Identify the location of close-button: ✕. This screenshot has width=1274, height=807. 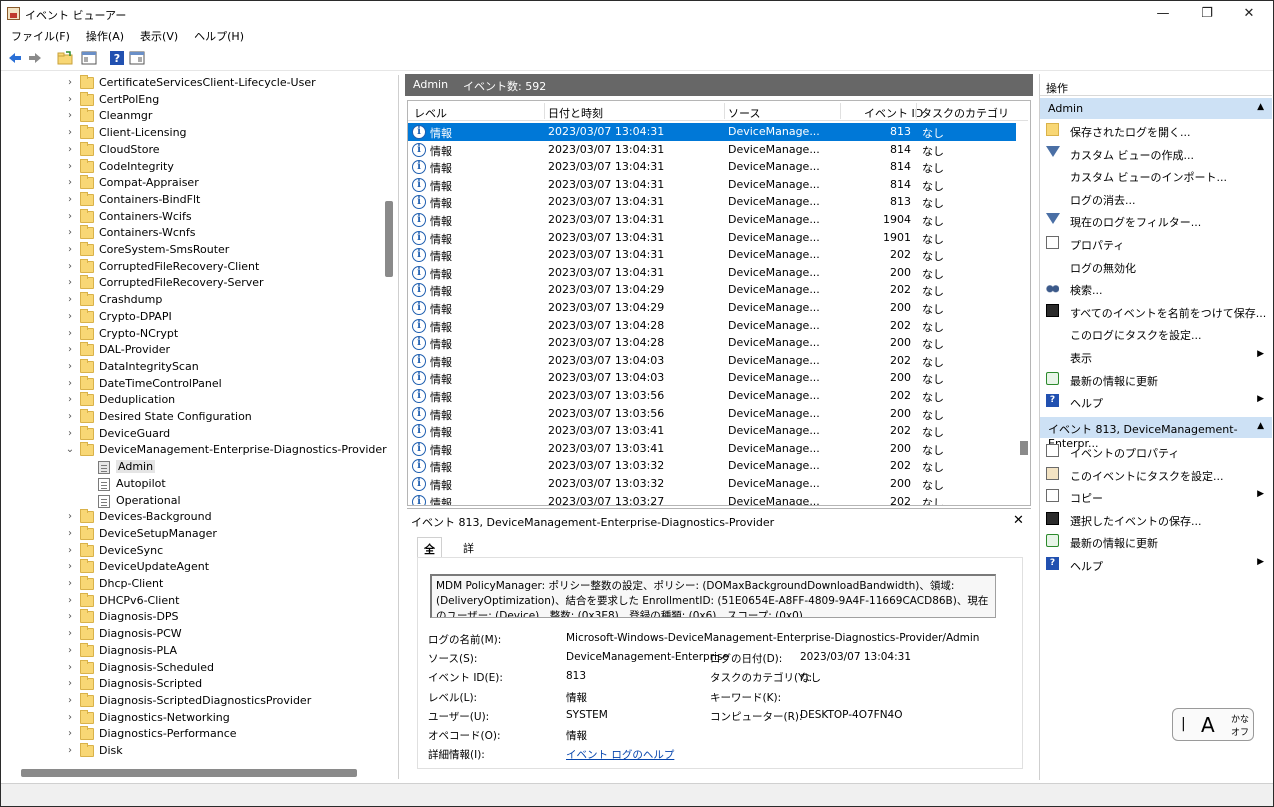
(1249, 14).